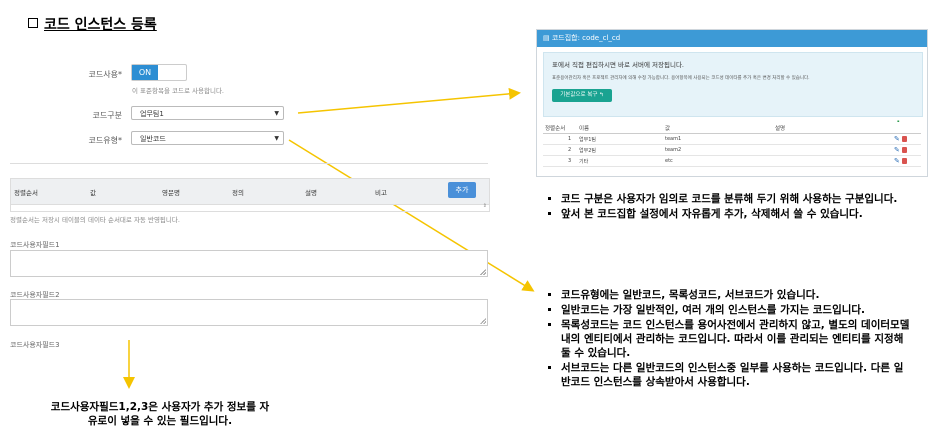  What do you see at coordinates (33, 23) in the screenshot?
I see `checkbox-square-icon` at bounding box center [33, 23].